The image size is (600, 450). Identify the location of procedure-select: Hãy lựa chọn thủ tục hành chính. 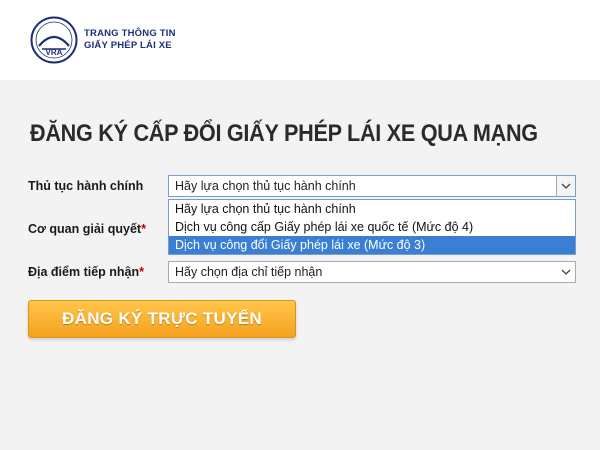
(372, 186).